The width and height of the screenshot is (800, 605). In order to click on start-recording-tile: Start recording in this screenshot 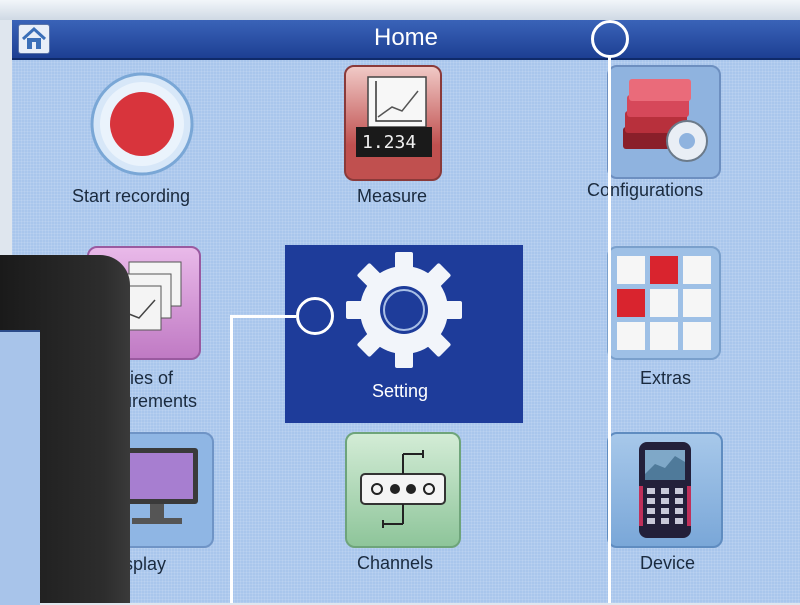, I will do `click(157, 145)`.